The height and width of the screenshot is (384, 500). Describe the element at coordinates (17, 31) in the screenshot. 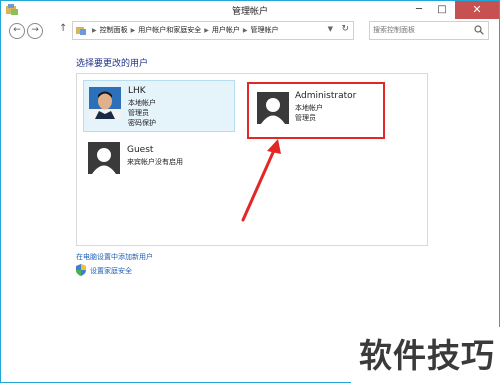

I see `back-button: ←` at that location.